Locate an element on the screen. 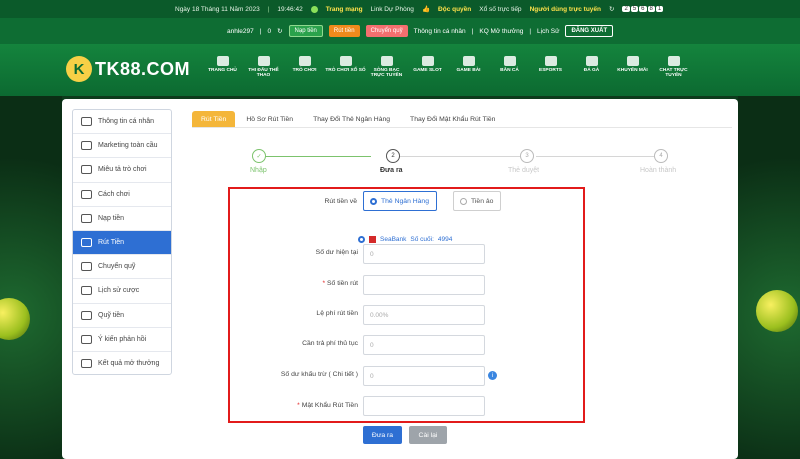  nav-sports: THI ĐẤU THỂ THAO is located at coordinates (263, 67).